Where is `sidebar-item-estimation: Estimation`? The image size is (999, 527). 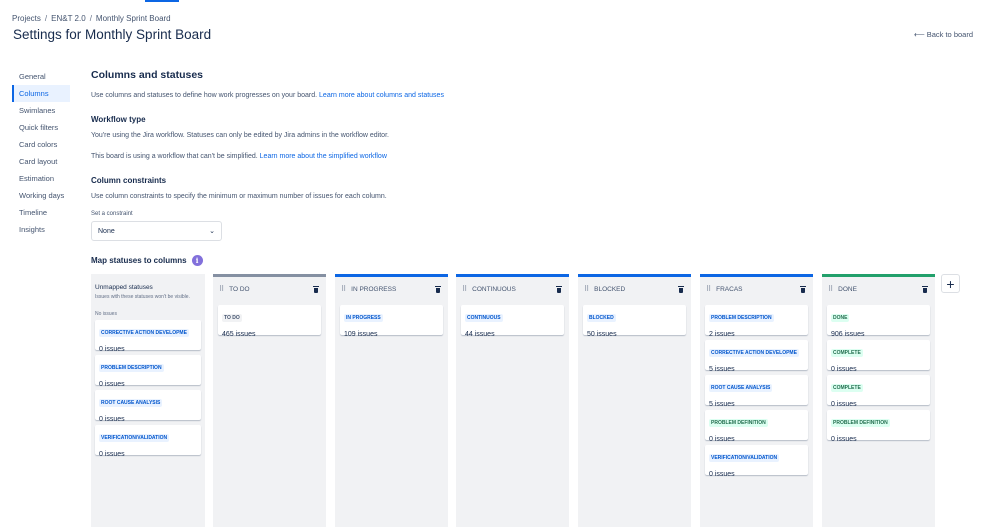
sidebar-item-estimation: Estimation is located at coordinates (41, 178).